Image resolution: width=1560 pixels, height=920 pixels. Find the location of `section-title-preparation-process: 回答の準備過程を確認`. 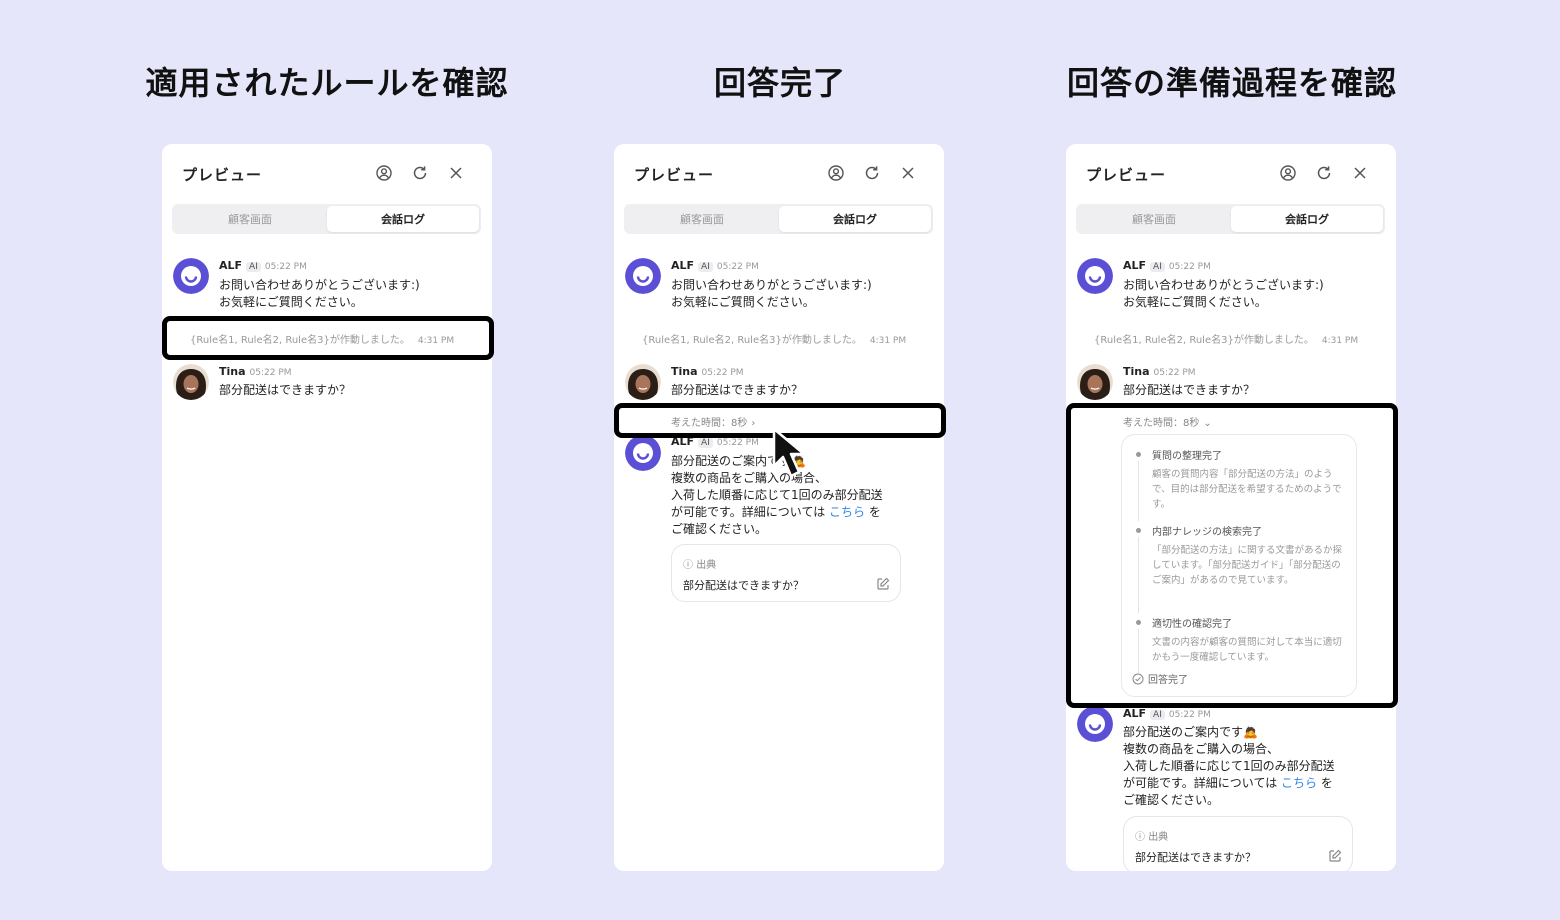

section-title-preparation-process: 回答の準備過程を確認 is located at coordinates (1231, 83).